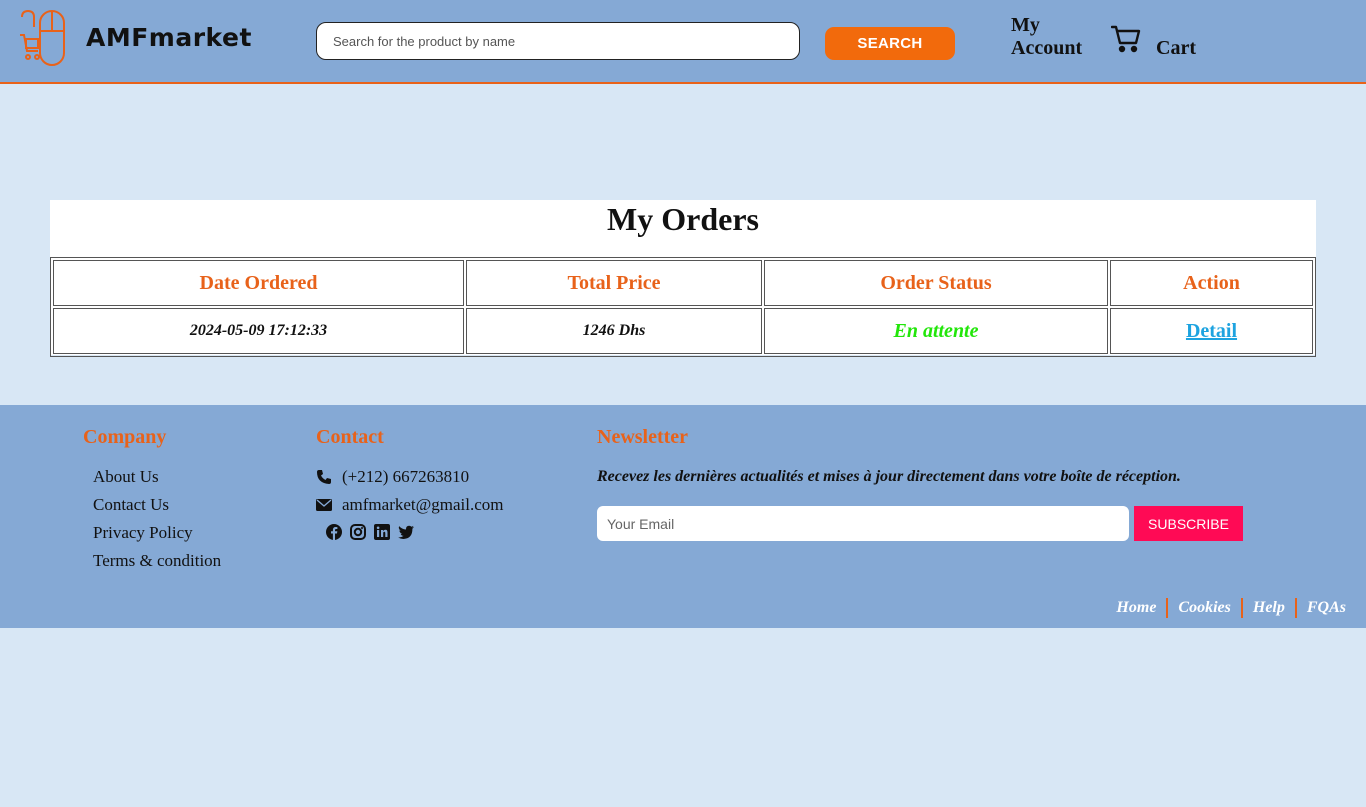 Image resolution: width=1366 pixels, height=807 pixels. I want to click on account-label-line1: My, so click(1025, 25).